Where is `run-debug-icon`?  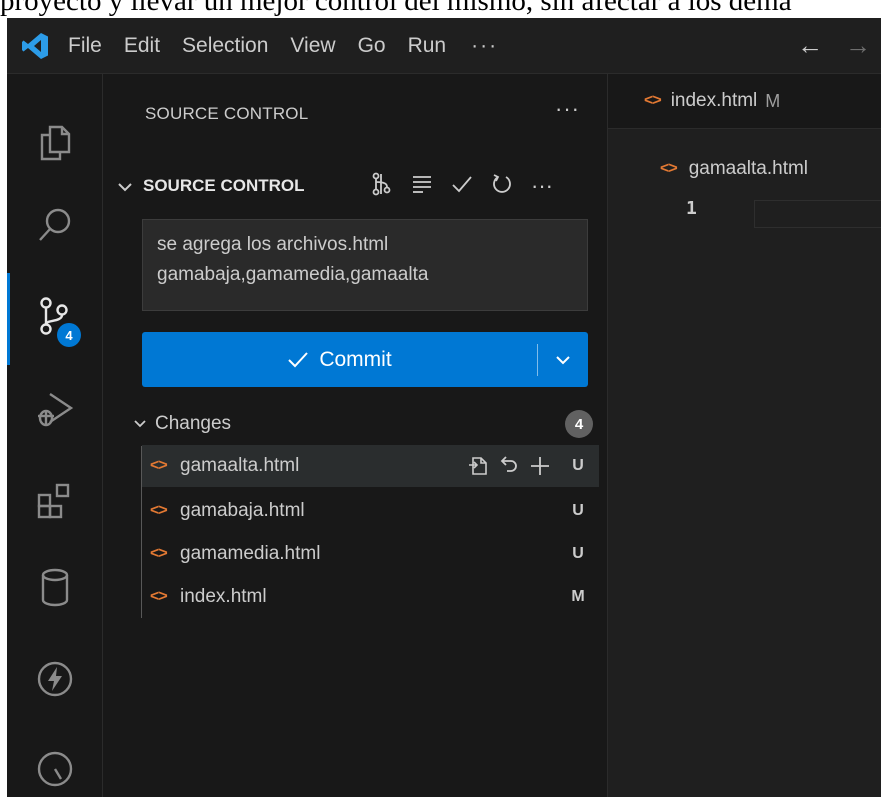 run-debug-icon is located at coordinates (54, 409).